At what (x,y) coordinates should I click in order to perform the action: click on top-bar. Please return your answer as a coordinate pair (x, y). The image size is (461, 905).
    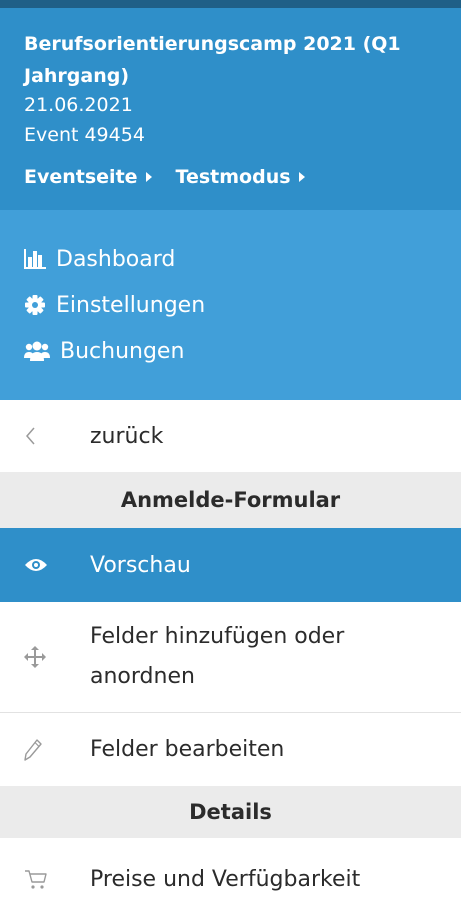
    Looking at the image, I should click on (230, 4).